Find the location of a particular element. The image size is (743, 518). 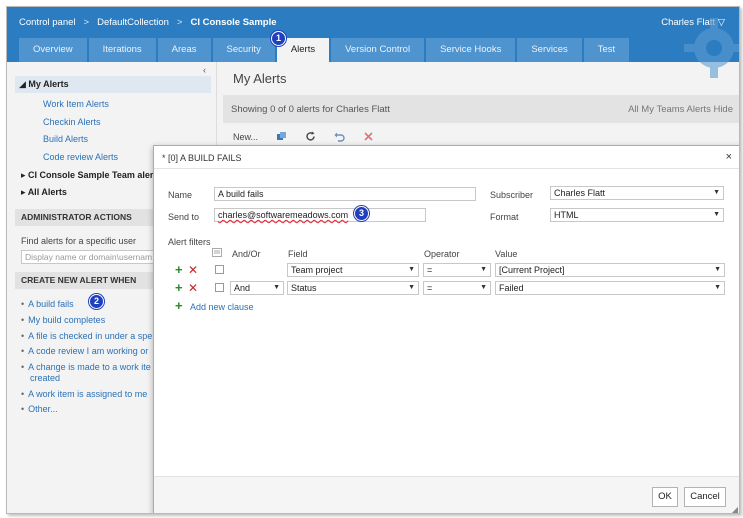

collapse-pane-button: ‹ is located at coordinates (204, 70).